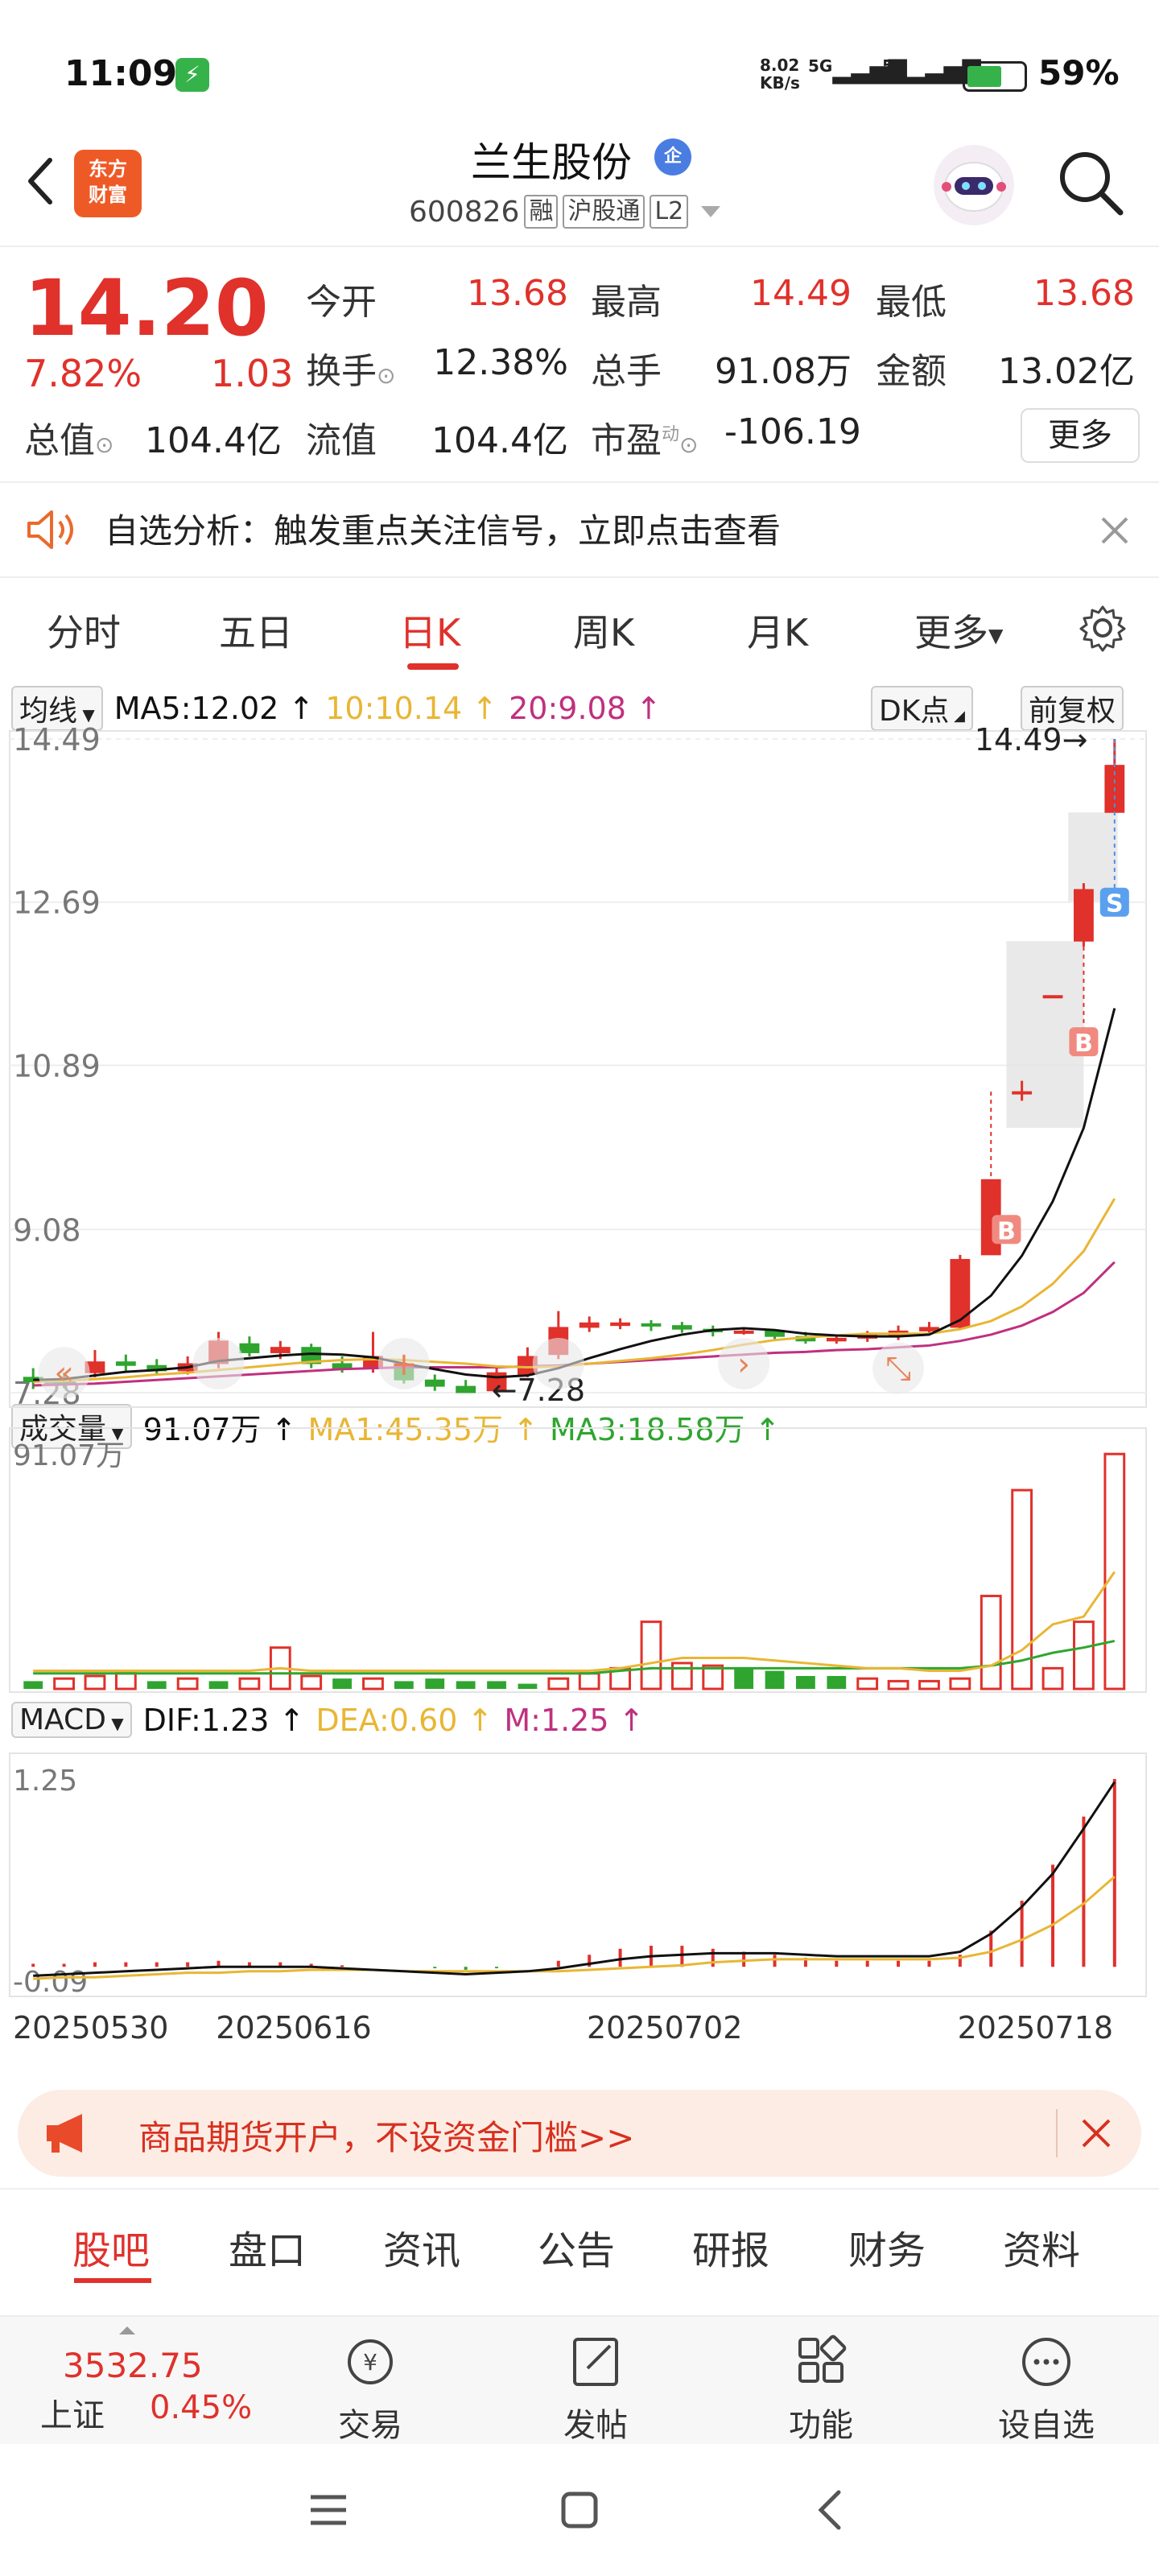 The width and height of the screenshot is (1159, 2576). What do you see at coordinates (421, 2247) in the screenshot?
I see `tab-news: 资讯` at bounding box center [421, 2247].